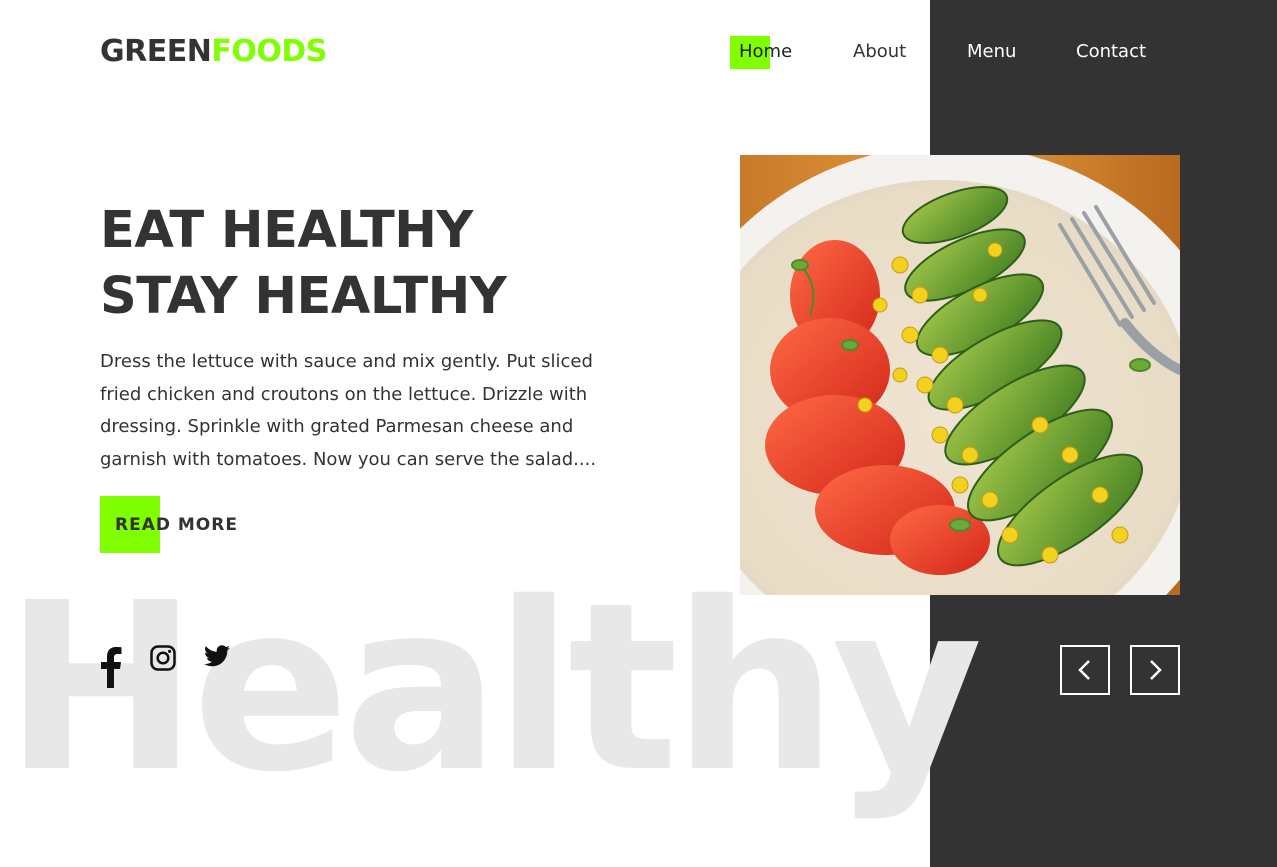  I want to click on twitter-icon, so click(217, 658).